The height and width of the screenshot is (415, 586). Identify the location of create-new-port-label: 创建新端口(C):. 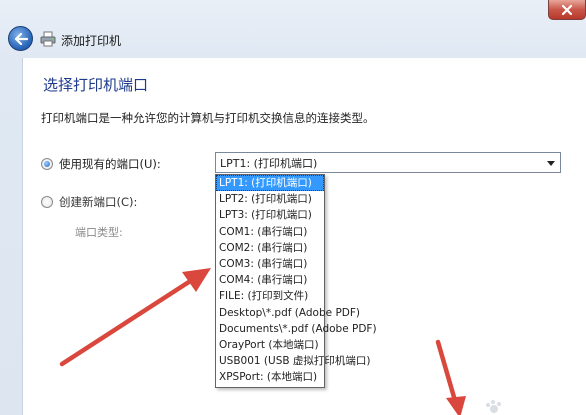
(98, 202).